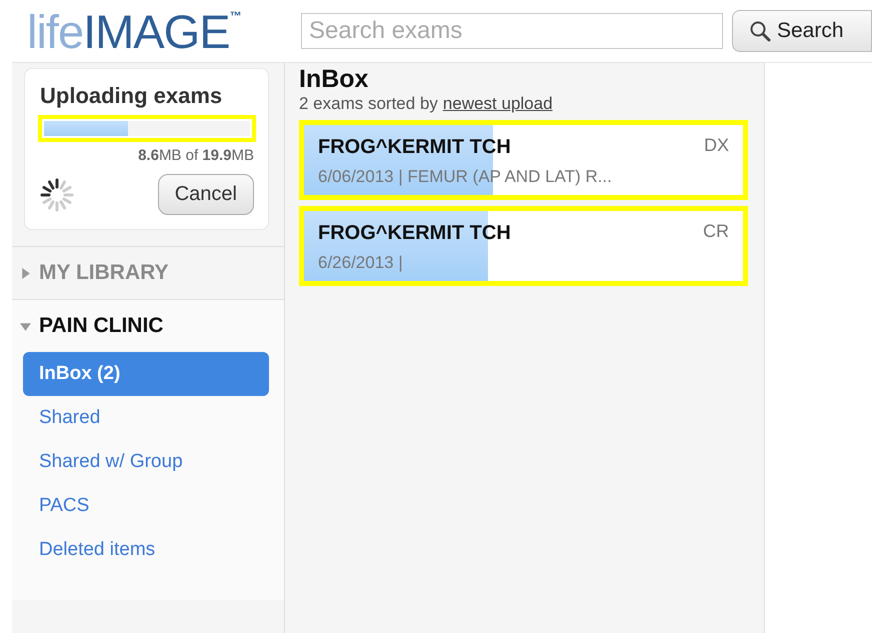 The width and height of the screenshot is (872, 633). I want to click on sidebar-item: PACS, so click(146, 506).